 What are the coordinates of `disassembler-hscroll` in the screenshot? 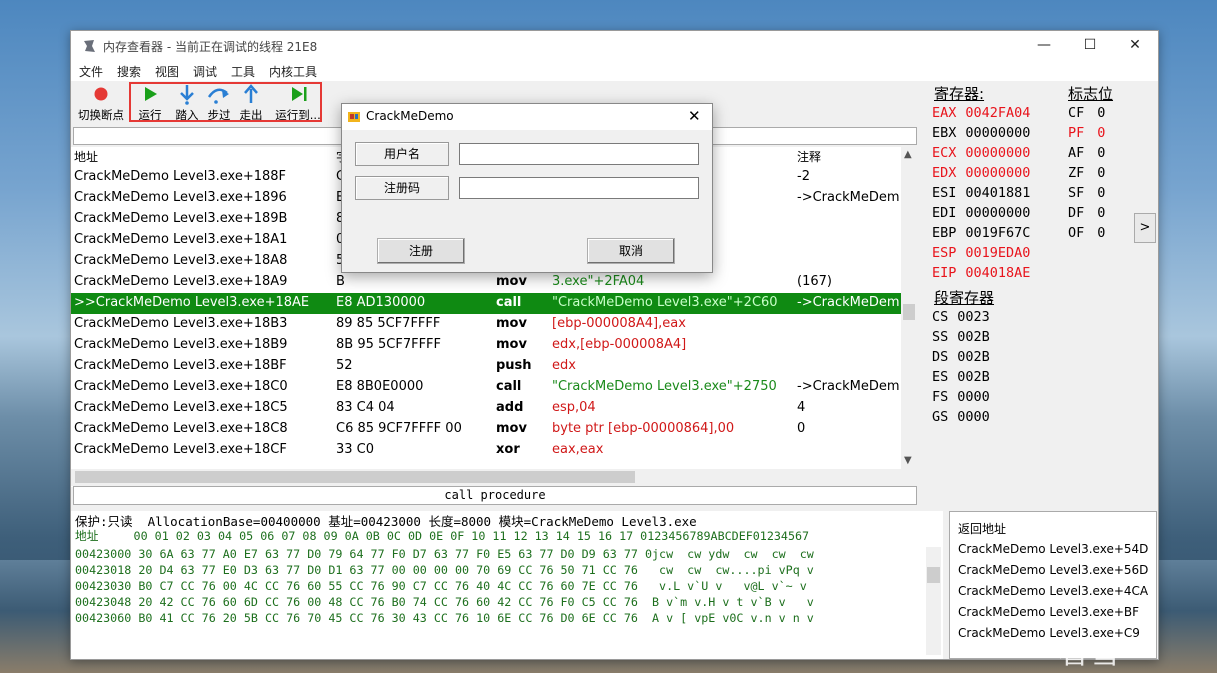 It's located at (486, 477).